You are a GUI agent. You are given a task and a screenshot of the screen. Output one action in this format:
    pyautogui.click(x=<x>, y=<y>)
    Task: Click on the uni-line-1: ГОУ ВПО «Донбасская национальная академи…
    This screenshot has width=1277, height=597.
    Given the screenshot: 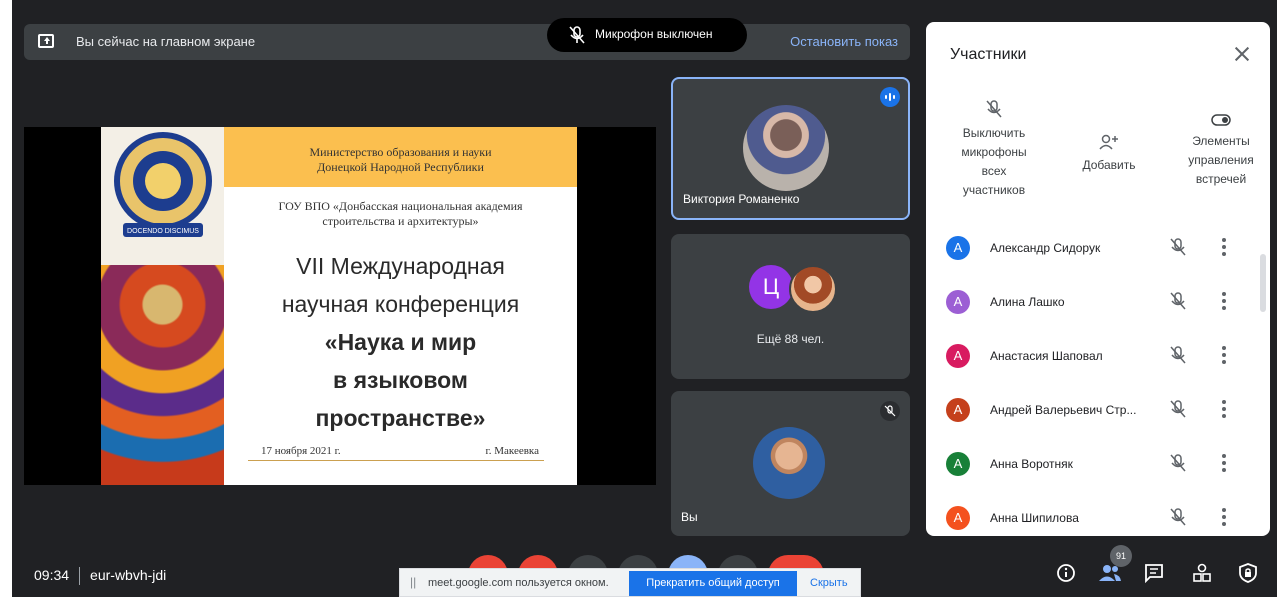 What is the action you would take?
    pyautogui.click(x=400, y=206)
    